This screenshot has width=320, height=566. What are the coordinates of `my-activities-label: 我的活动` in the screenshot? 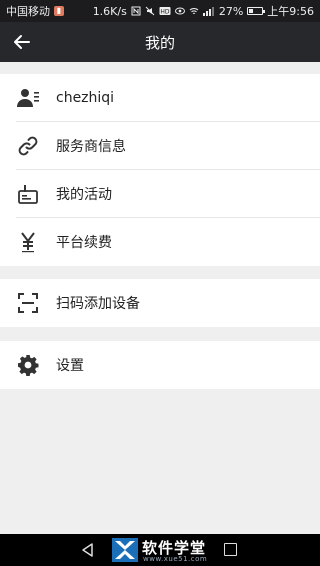 It's located at (84, 195).